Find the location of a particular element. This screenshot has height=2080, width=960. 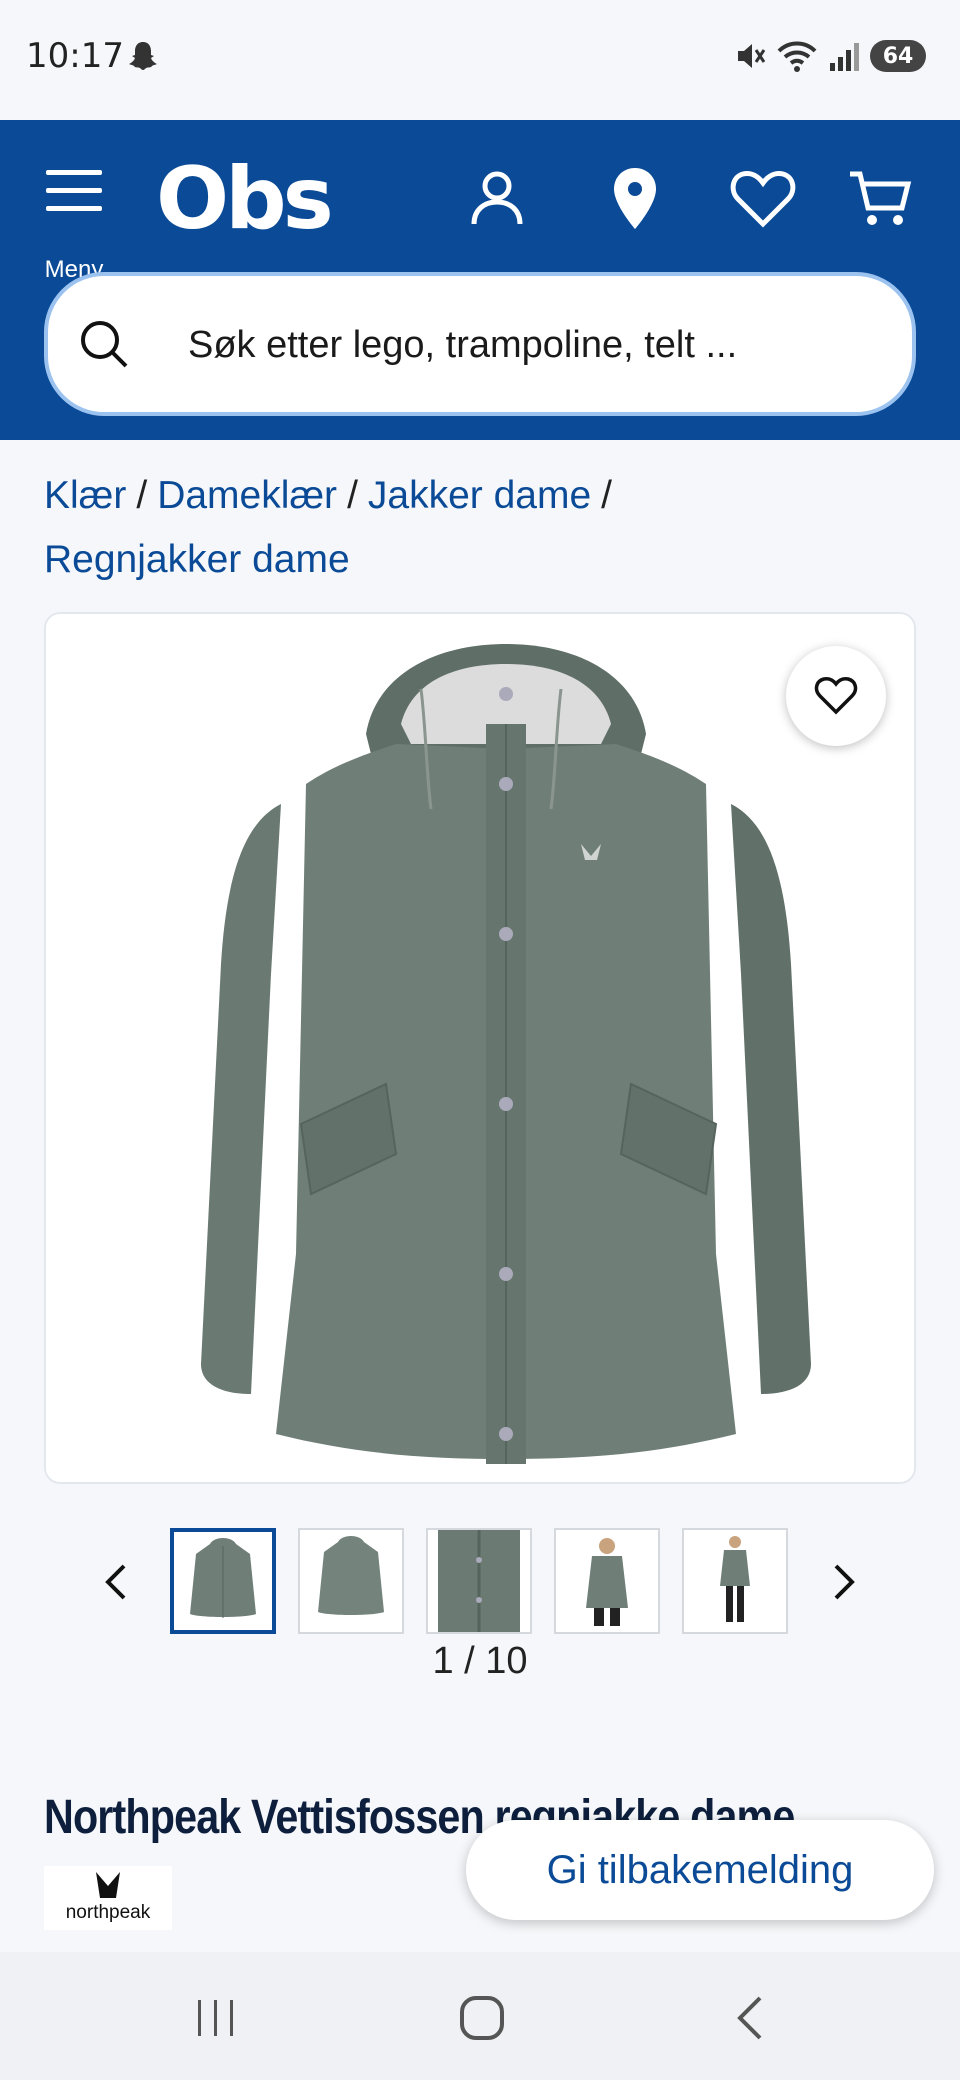

thumbnail-carousel is located at coordinates (480, 1582).